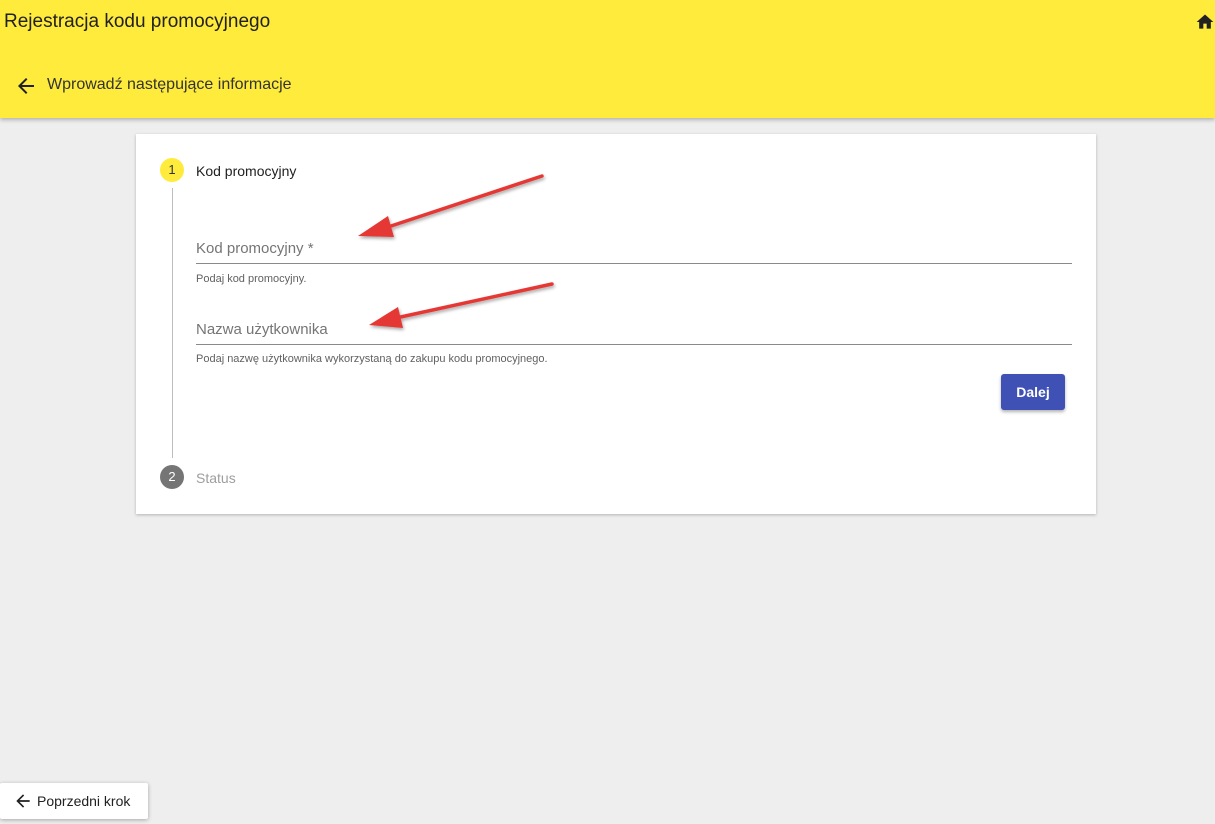 The image size is (1215, 824). I want to click on step-label-2: Status, so click(216, 478).